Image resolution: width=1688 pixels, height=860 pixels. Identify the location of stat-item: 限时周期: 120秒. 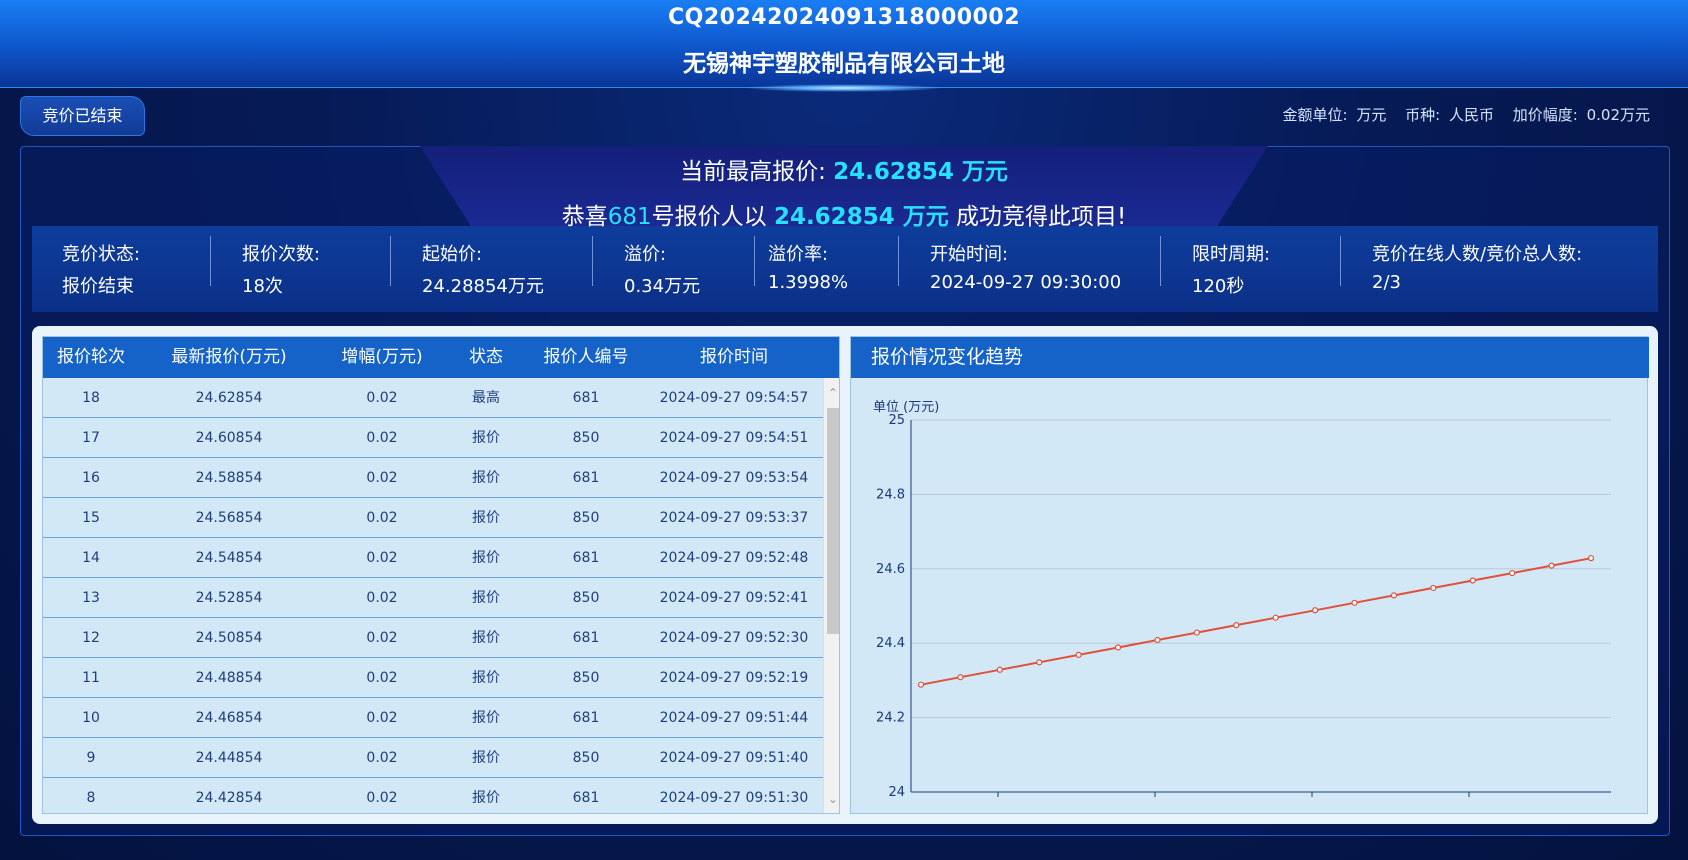
(1231, 269).